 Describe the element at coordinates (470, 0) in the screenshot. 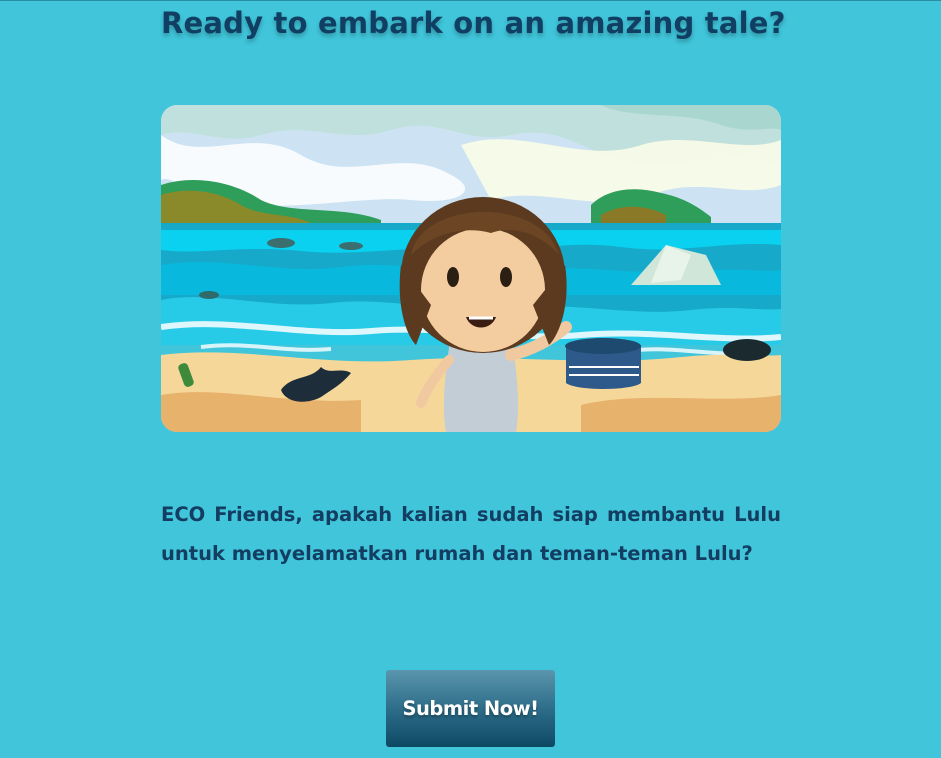

I see `top-border` at that location.